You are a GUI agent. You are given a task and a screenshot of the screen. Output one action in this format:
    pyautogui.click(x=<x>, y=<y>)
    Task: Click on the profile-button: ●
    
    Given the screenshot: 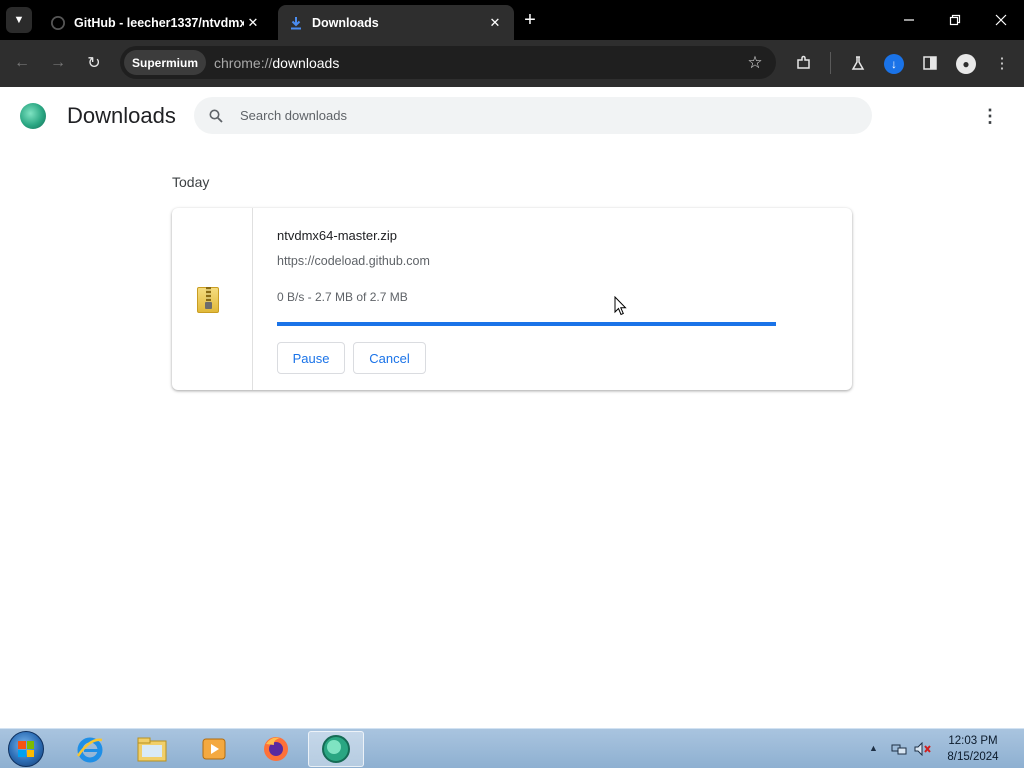 What is the action you would take?
    pyautogui.click(x=966, y=63)
    